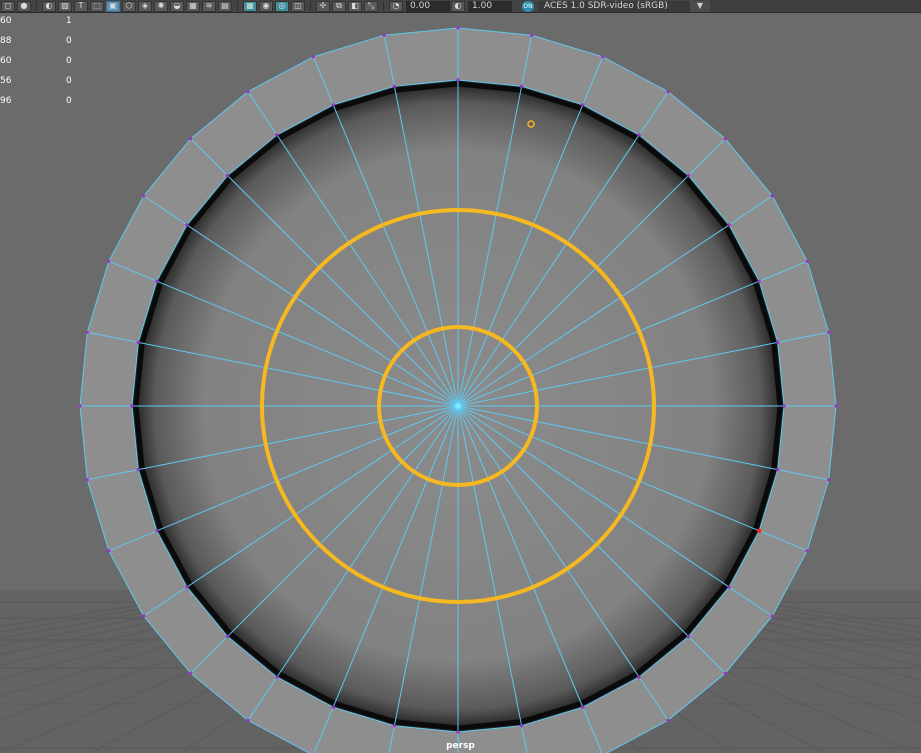 The width and height of the screenshot is (921, 753). What do you see at coordinates (65, 6) in the screenshot?
I see `textured-icon: ▨` at bounding box center [65, 6].